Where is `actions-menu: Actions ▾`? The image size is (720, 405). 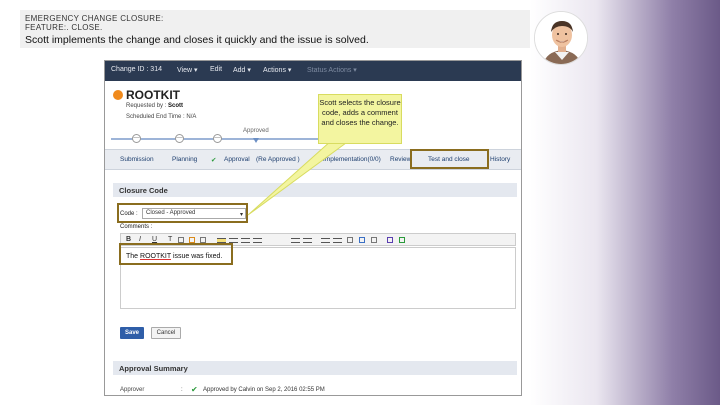
actions-menu: Actions ▾ is located at coordinates (277, 70).